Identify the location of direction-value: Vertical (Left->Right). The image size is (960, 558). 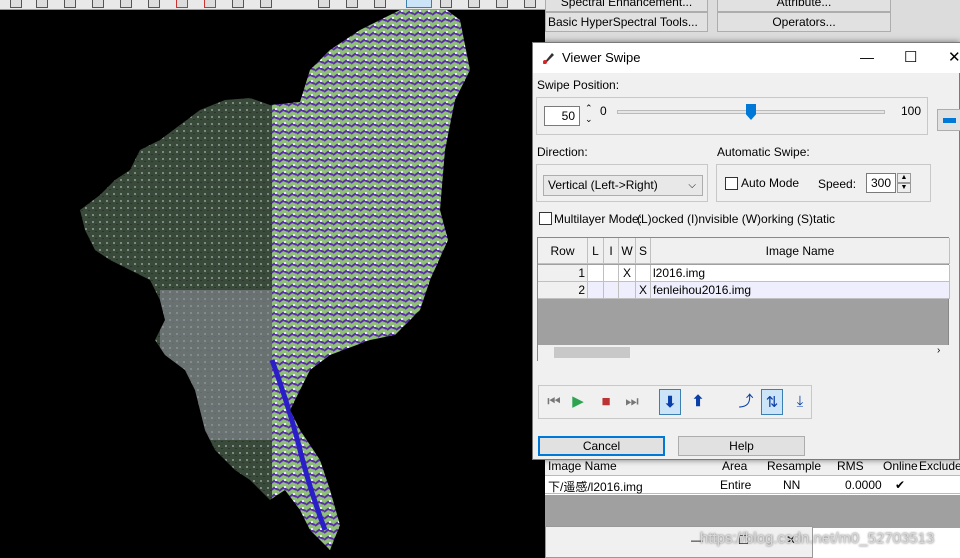
(603, 185).